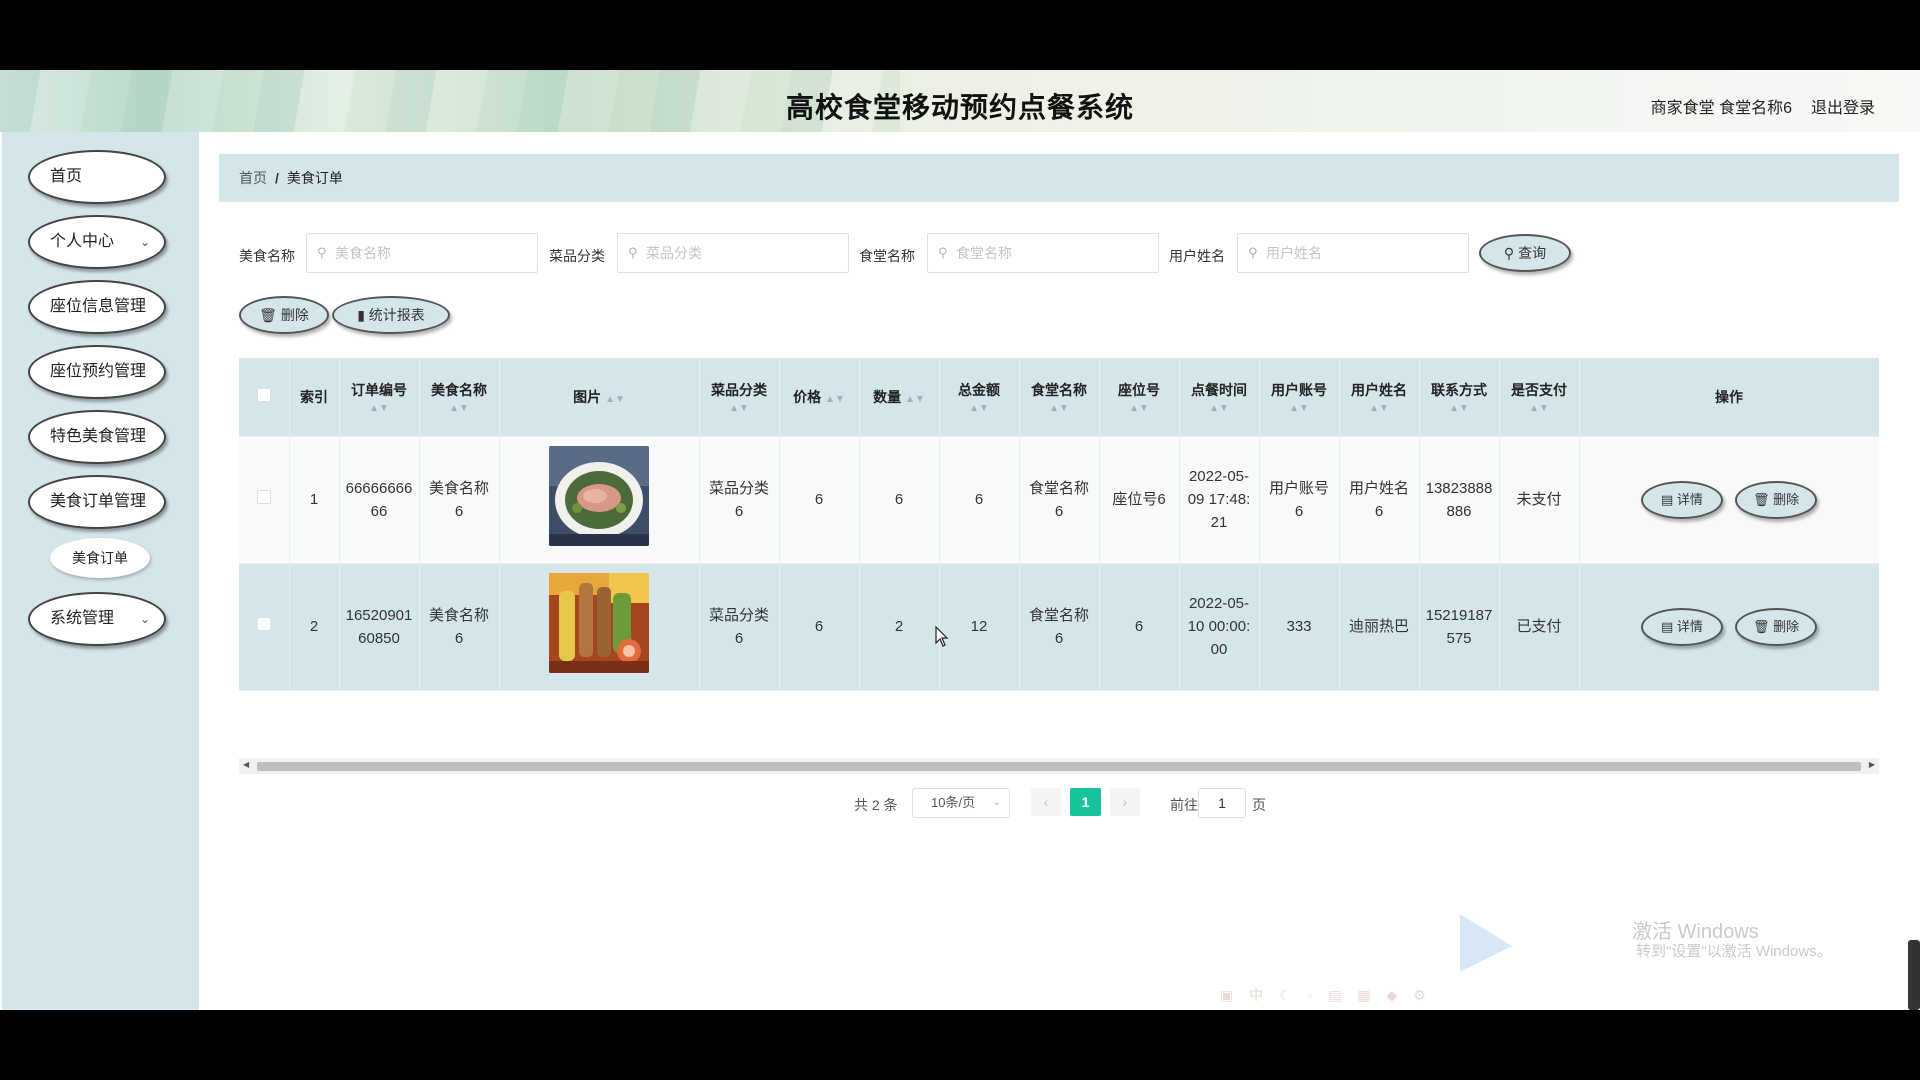 This screenshot has height=1080, width=1920. Describe the element at coordinates (253, 178) in the screenshot. I see `breadcrumb-home: 首页` at that location.